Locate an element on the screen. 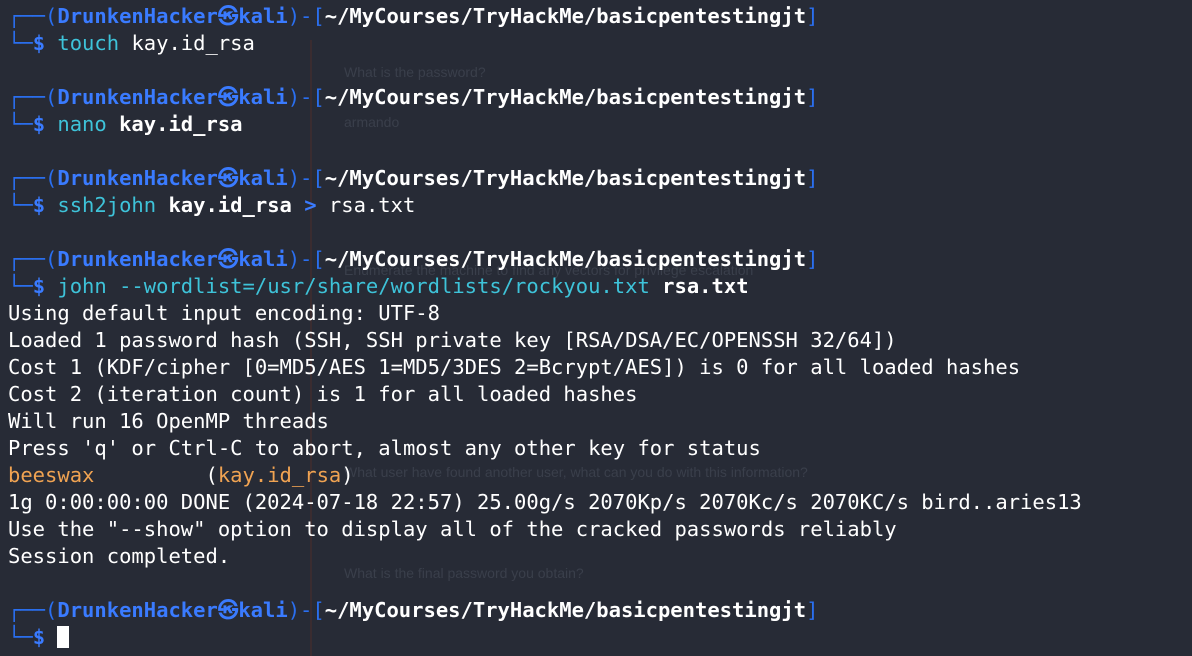 This screenshot has width=1192, height=656. command-line: └─$ ssh2john kay.id_rsa > rsa.txt is located at coordinates (212, 205).